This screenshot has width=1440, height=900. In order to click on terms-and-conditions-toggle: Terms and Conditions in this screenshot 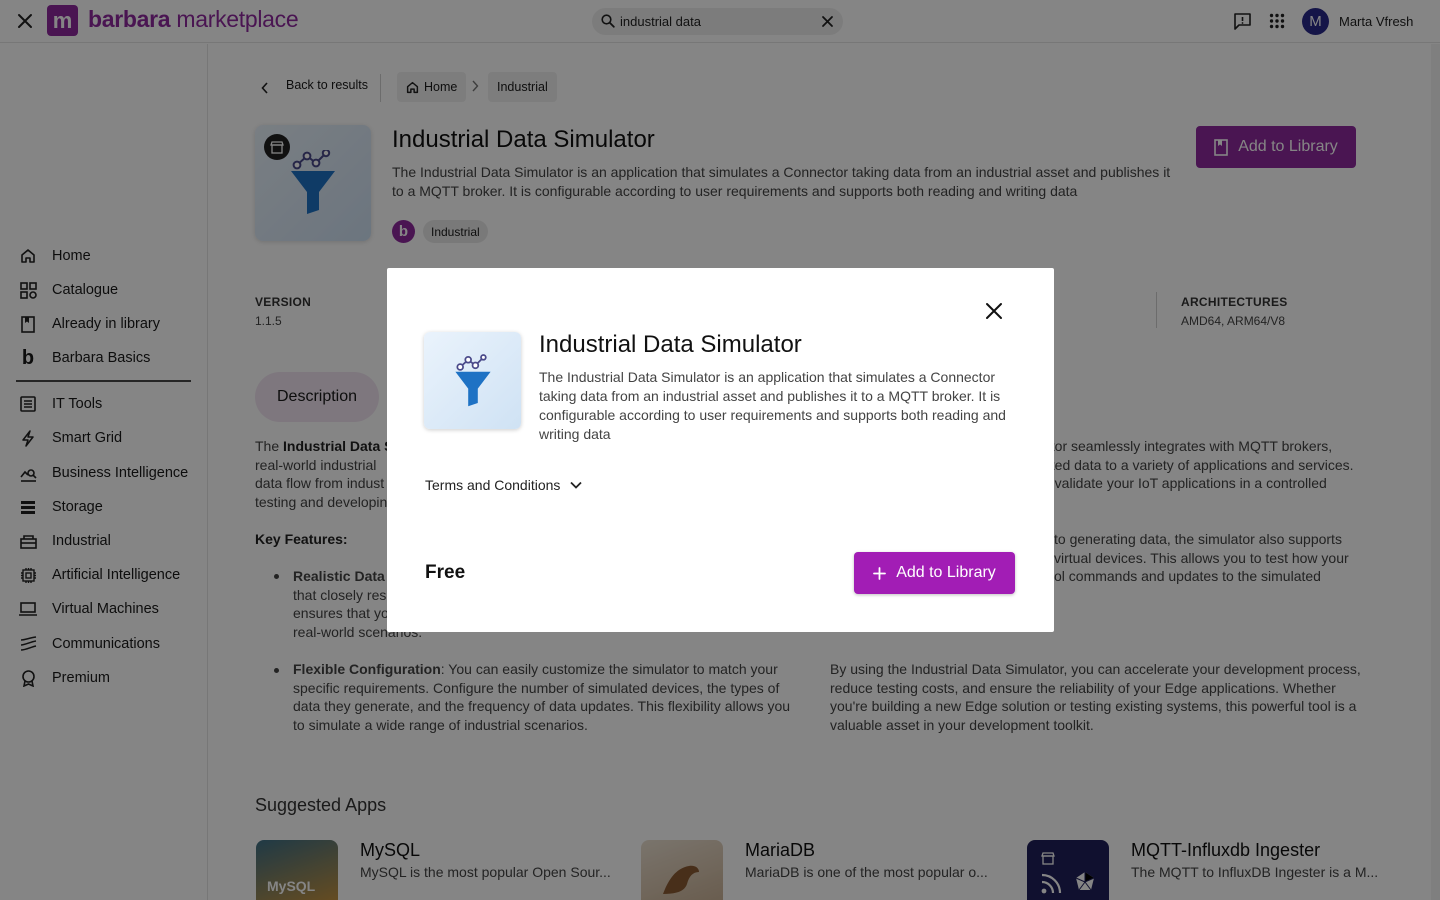, I will do `click(504, 485)`.